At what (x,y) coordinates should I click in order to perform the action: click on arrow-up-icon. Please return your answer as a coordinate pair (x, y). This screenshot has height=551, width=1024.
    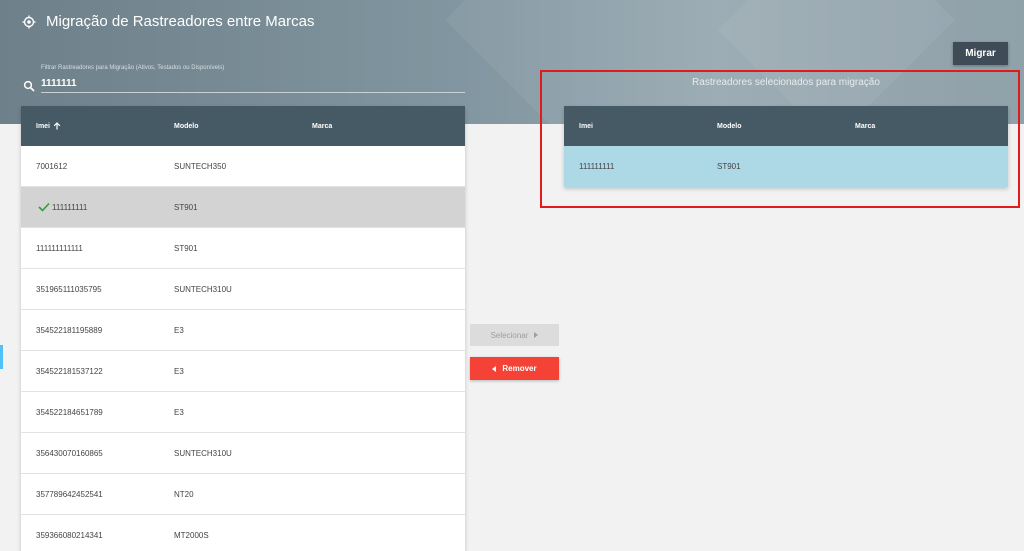
    Looking at the image, I should click on (57, 126).